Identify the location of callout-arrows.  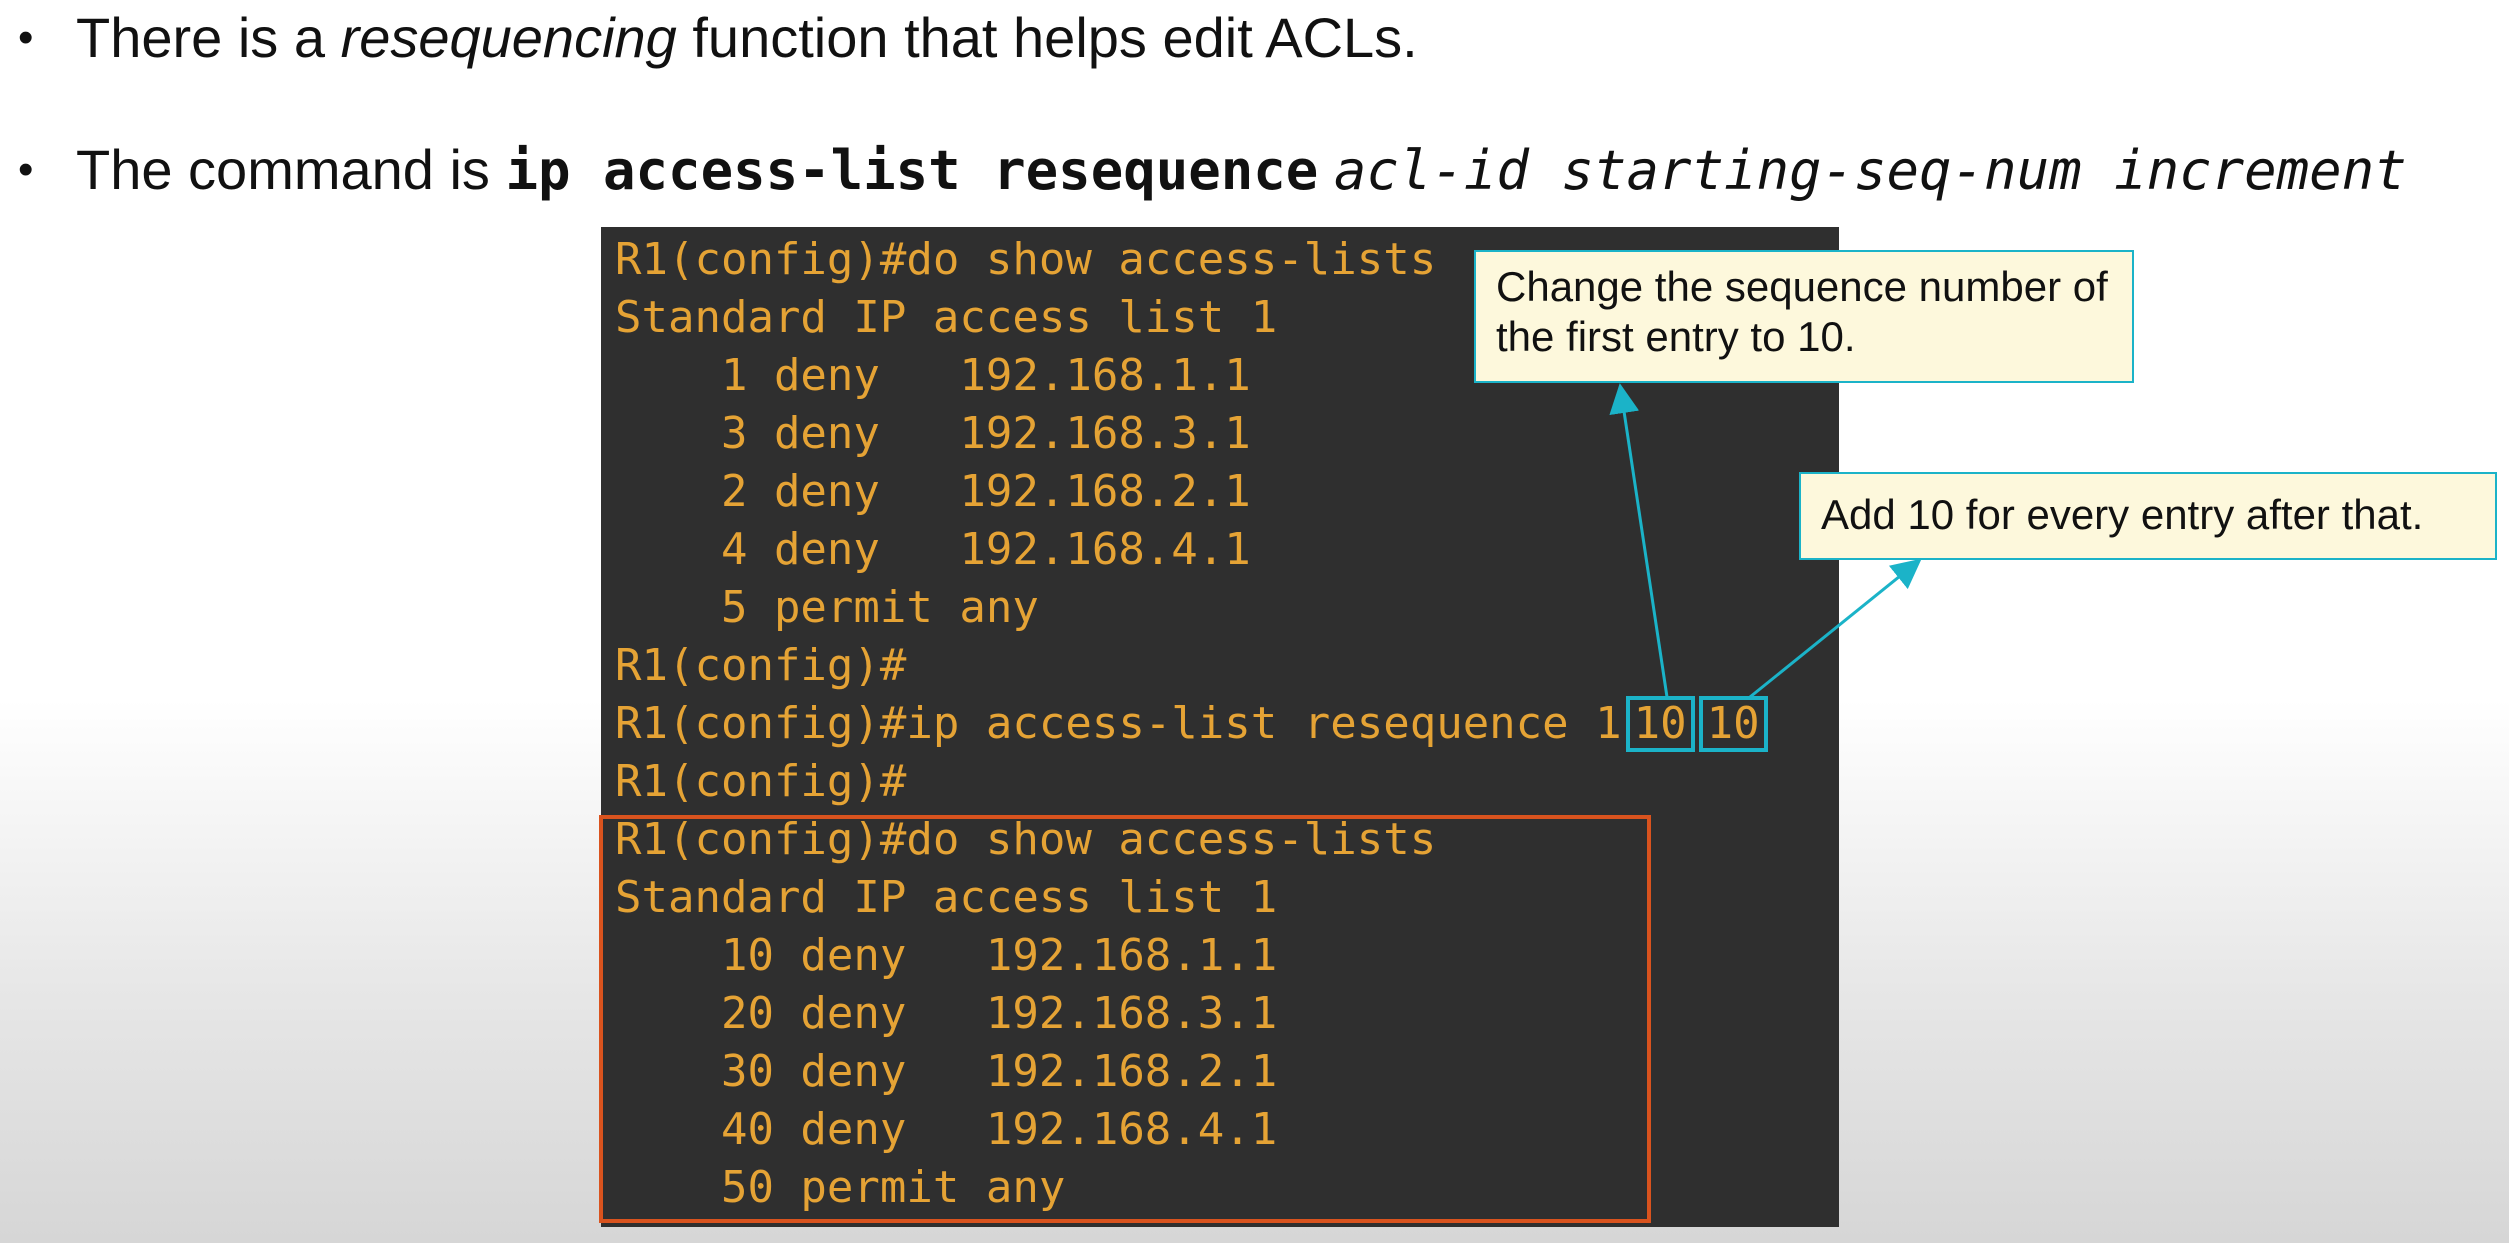
(1765, 541).